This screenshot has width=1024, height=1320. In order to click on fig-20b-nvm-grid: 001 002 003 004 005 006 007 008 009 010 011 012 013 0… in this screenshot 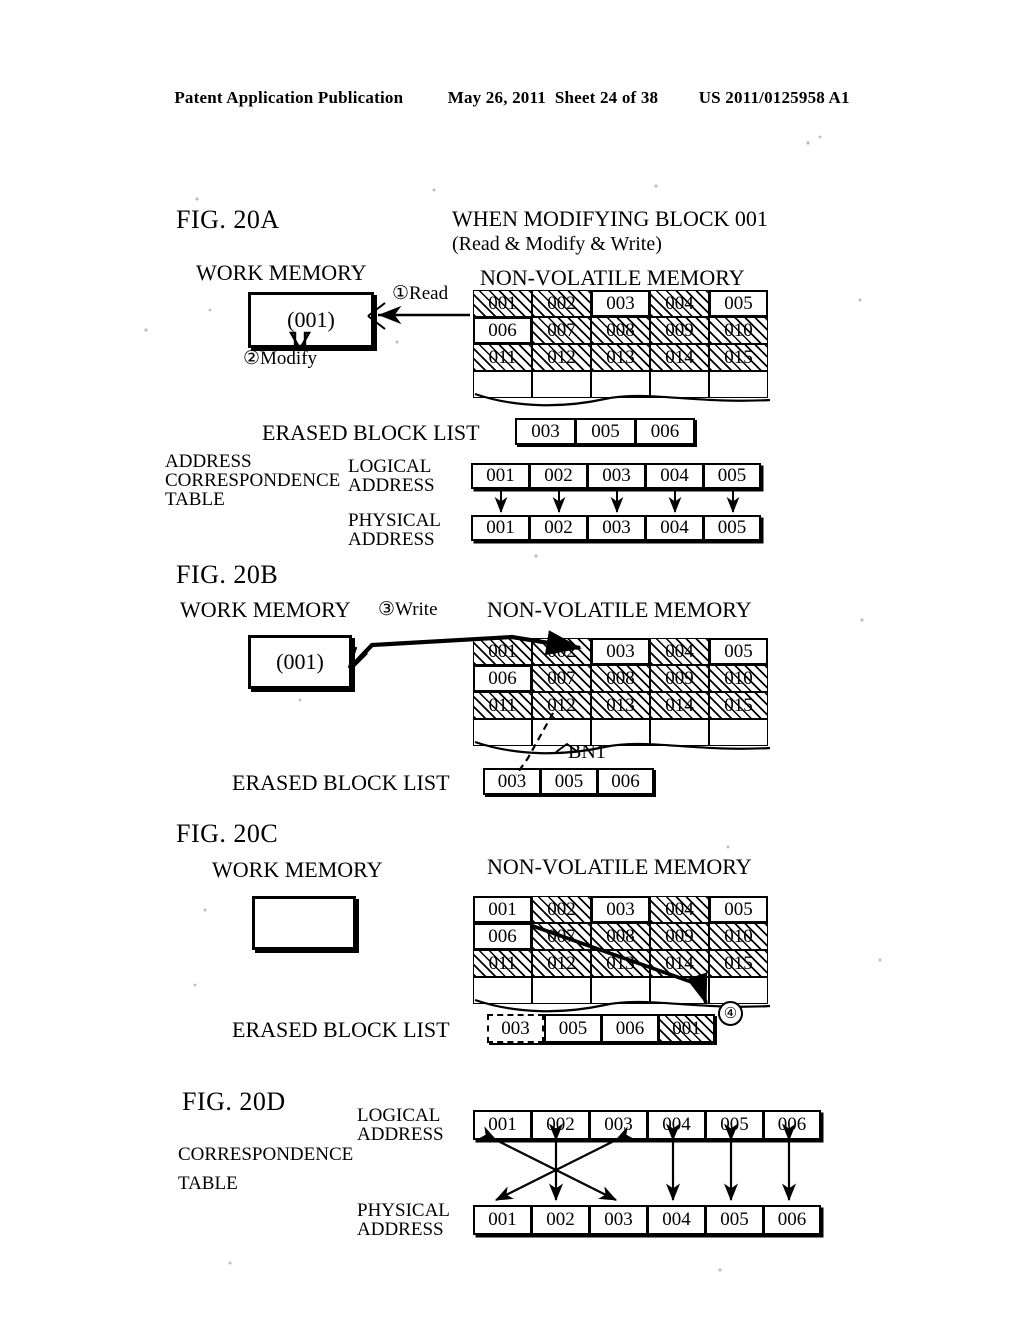, I will do `click(622, 696)`.